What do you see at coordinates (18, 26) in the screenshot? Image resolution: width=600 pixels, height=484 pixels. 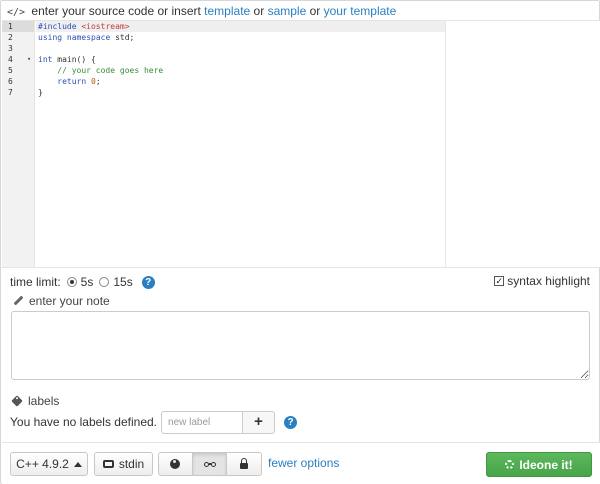 I see `line-number: 1` at bounding box center [18, 26].